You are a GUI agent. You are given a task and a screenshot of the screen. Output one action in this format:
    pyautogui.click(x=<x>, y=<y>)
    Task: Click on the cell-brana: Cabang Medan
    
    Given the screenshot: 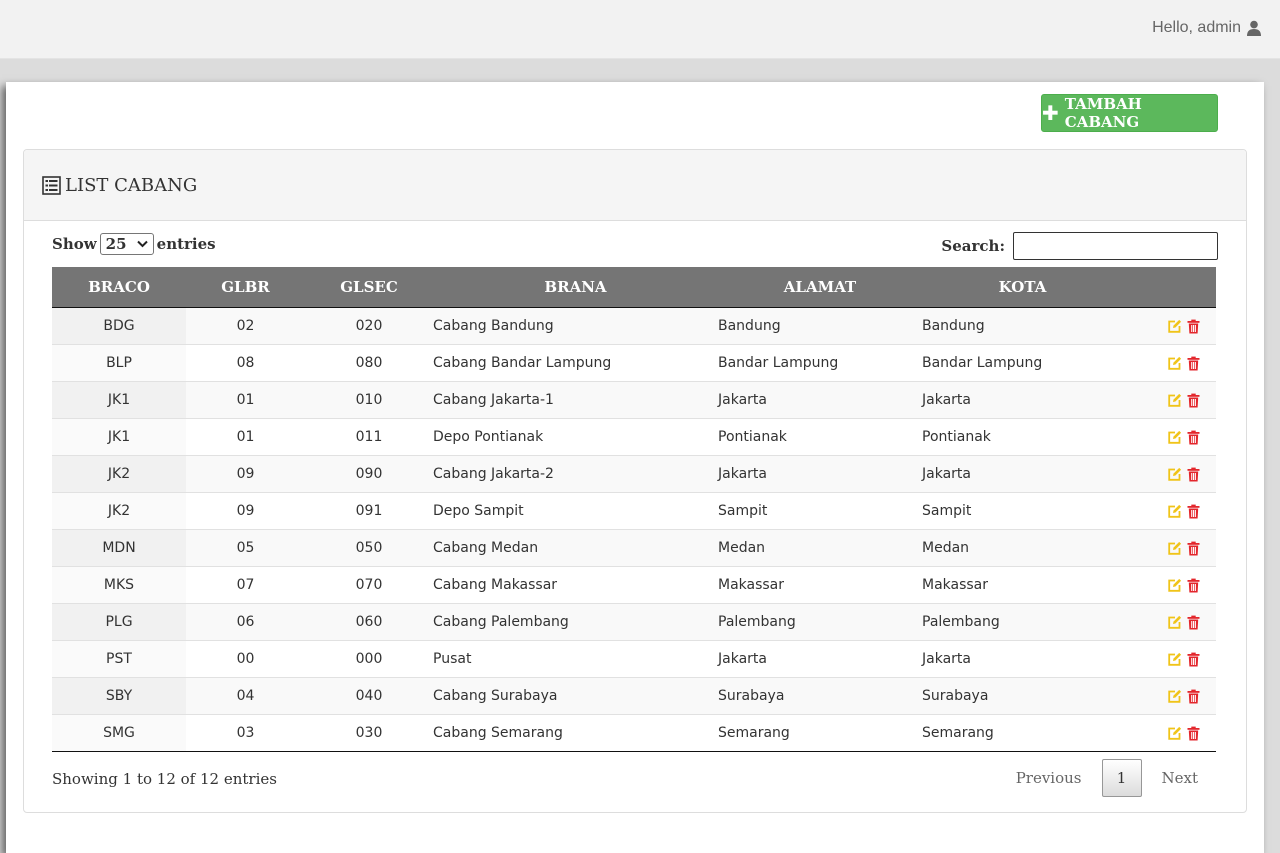 What is the action you would take?
    pyautogui.click(x=575, y=548)
    